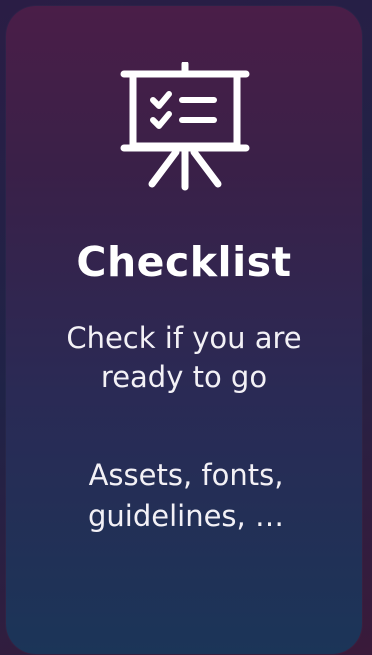 This screenshot has width=372, height=655. I want to click on card-subtitle: Check if you are ready to go, so click(184, 358).